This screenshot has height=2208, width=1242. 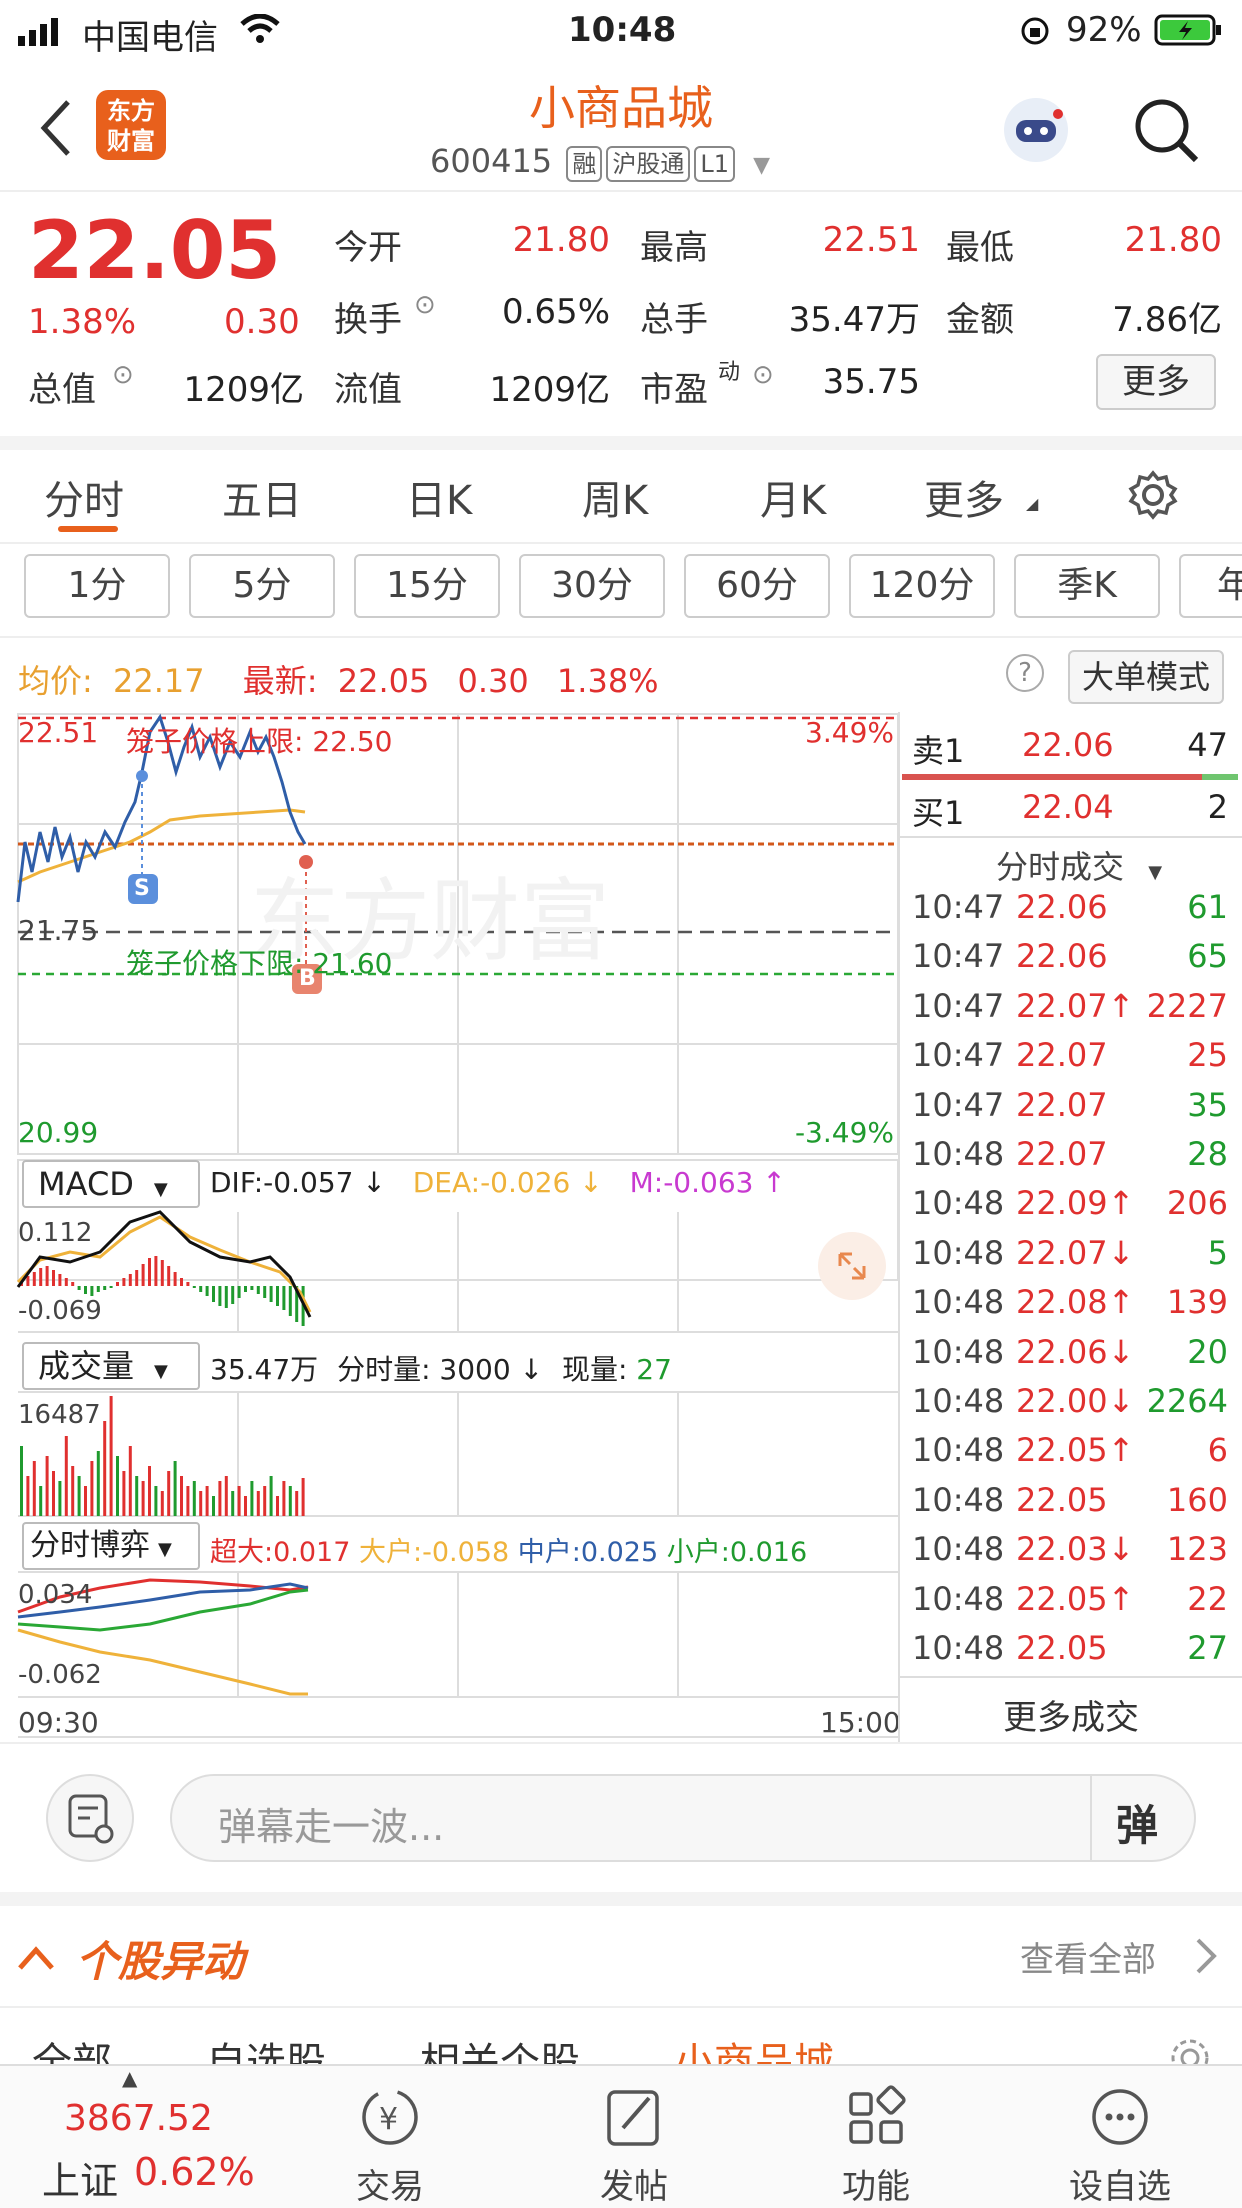 I want to click on subtab-year-k: 年, so click(x=1210, y=586).